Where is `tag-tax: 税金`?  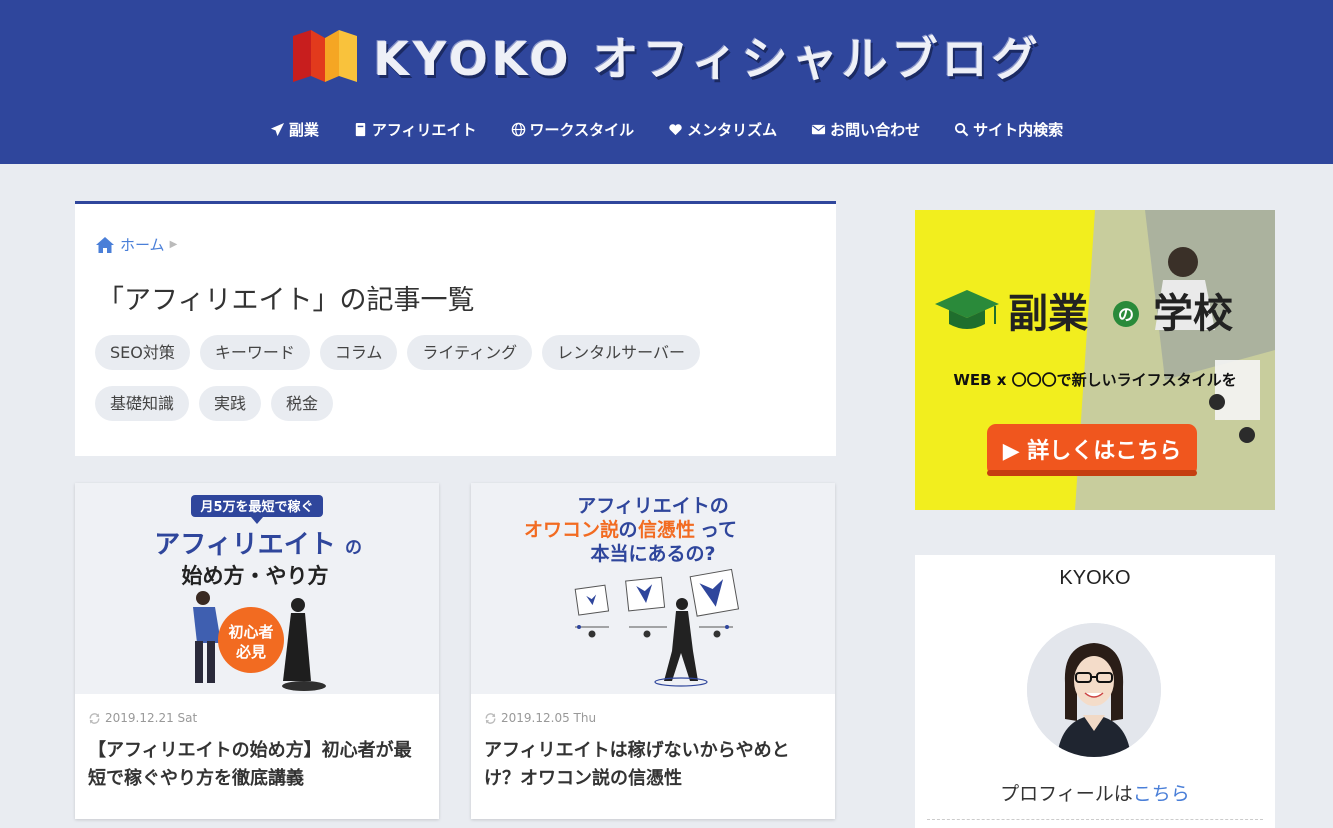 tag-tax: 税金 is located at coordinates (302, 403).